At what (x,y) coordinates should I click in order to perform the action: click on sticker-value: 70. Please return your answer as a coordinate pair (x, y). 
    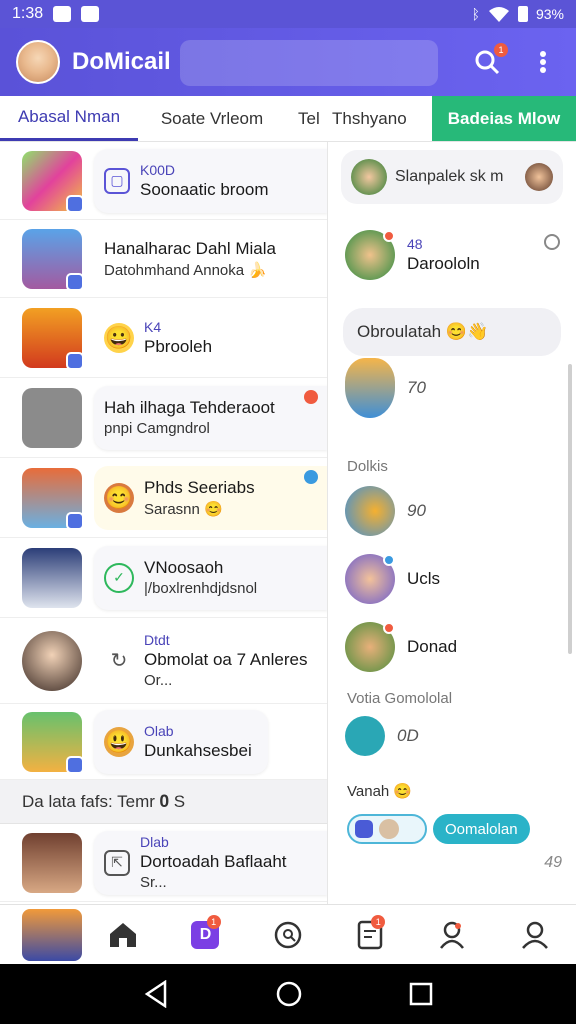
    Looking at the image, I should click on (416, 387).